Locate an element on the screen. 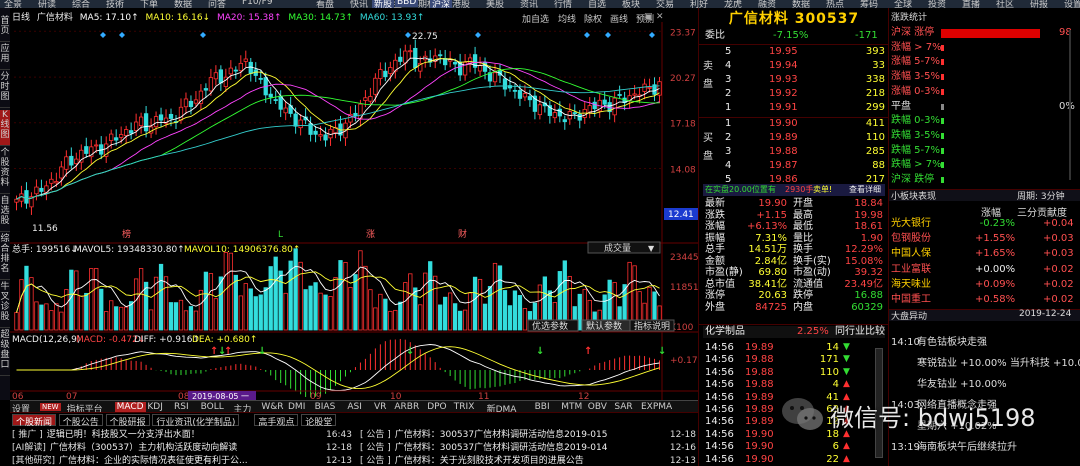  volume-bar is located at coordinates (26, 298).